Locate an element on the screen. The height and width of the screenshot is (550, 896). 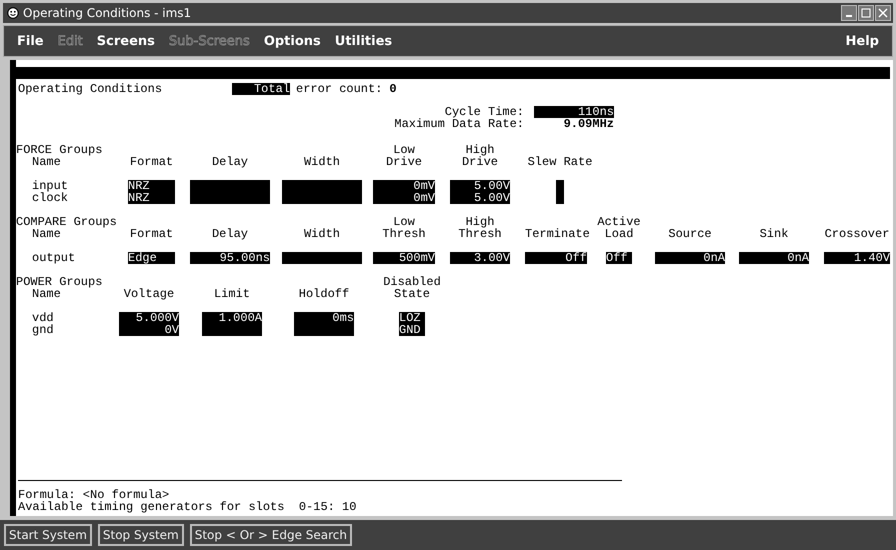
column-header: Limit is located at coordinates (231, 294).